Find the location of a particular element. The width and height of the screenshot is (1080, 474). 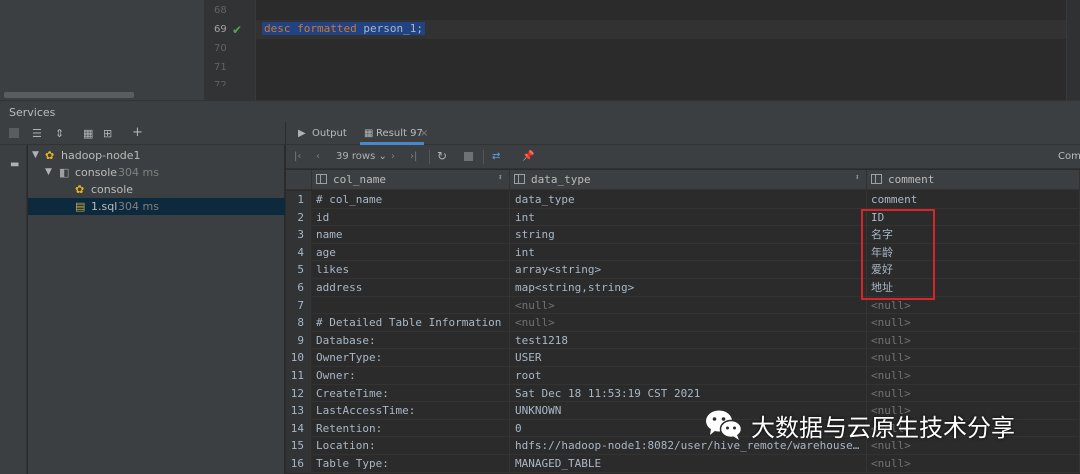

cell-col-name: LastAccessTime: is located at coordinates (411, 411).